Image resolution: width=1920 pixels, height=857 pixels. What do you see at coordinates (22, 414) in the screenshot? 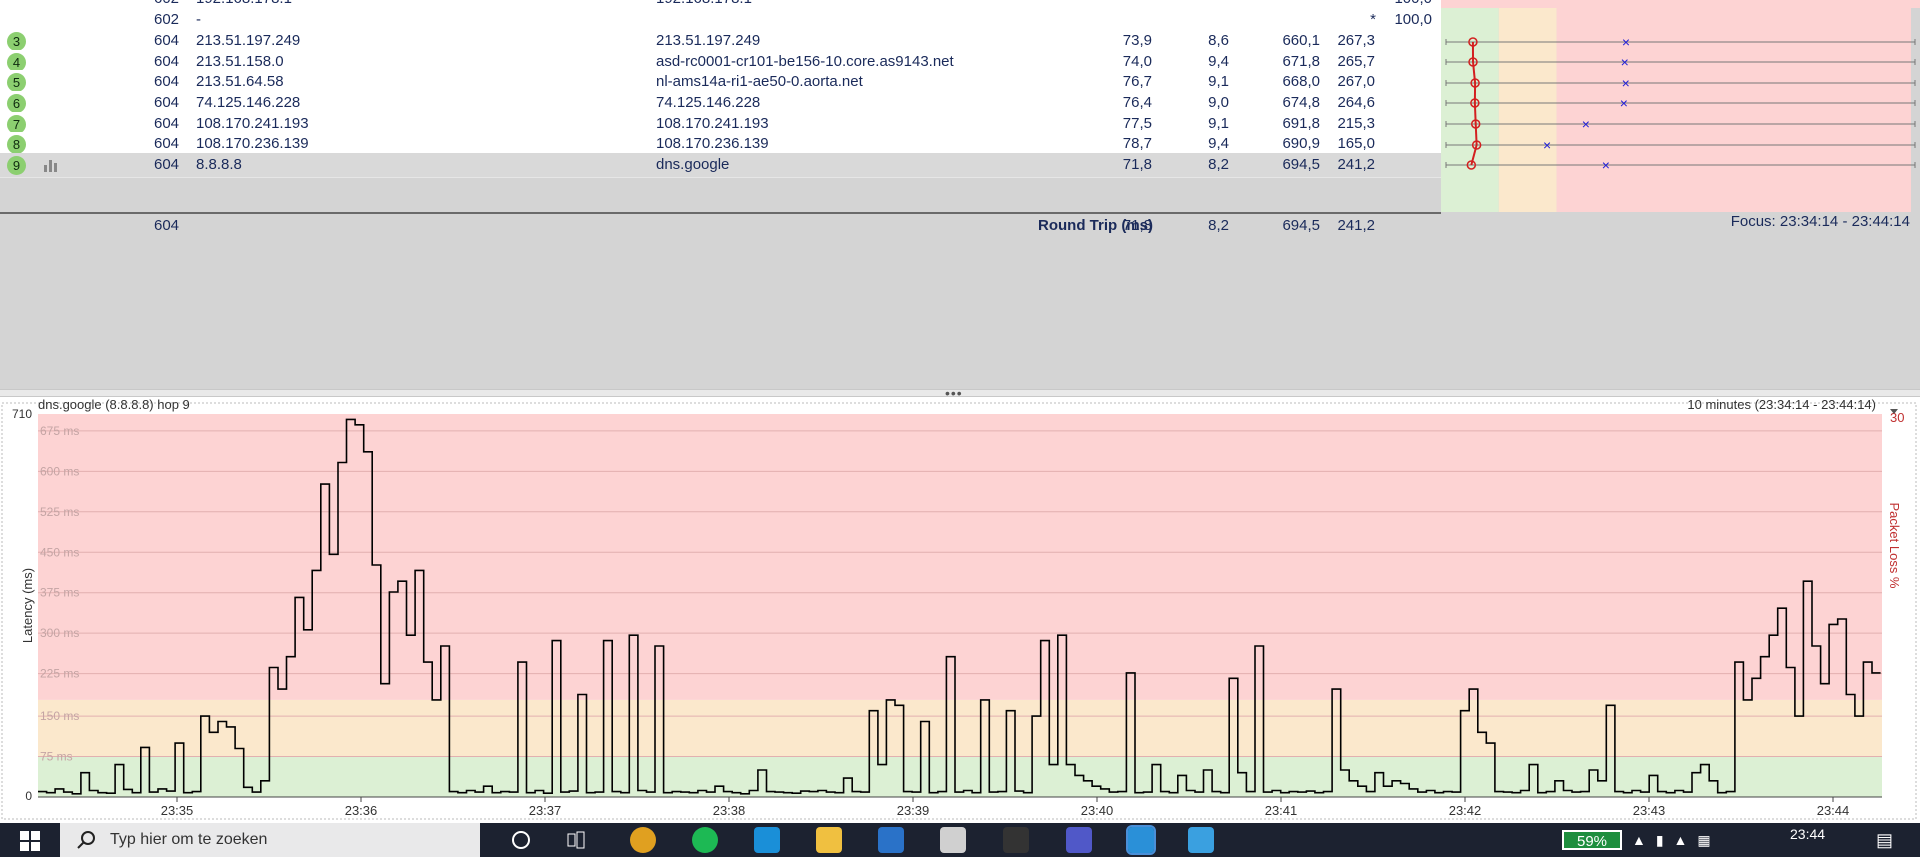
I see `y-axis-top-label: 710` at bounding box center [22, 414].